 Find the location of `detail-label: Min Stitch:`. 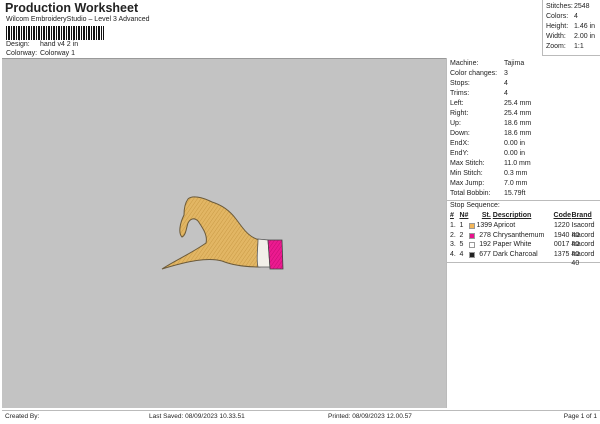

detail-label: Min Stitch: is located at coordinates (466, 173).